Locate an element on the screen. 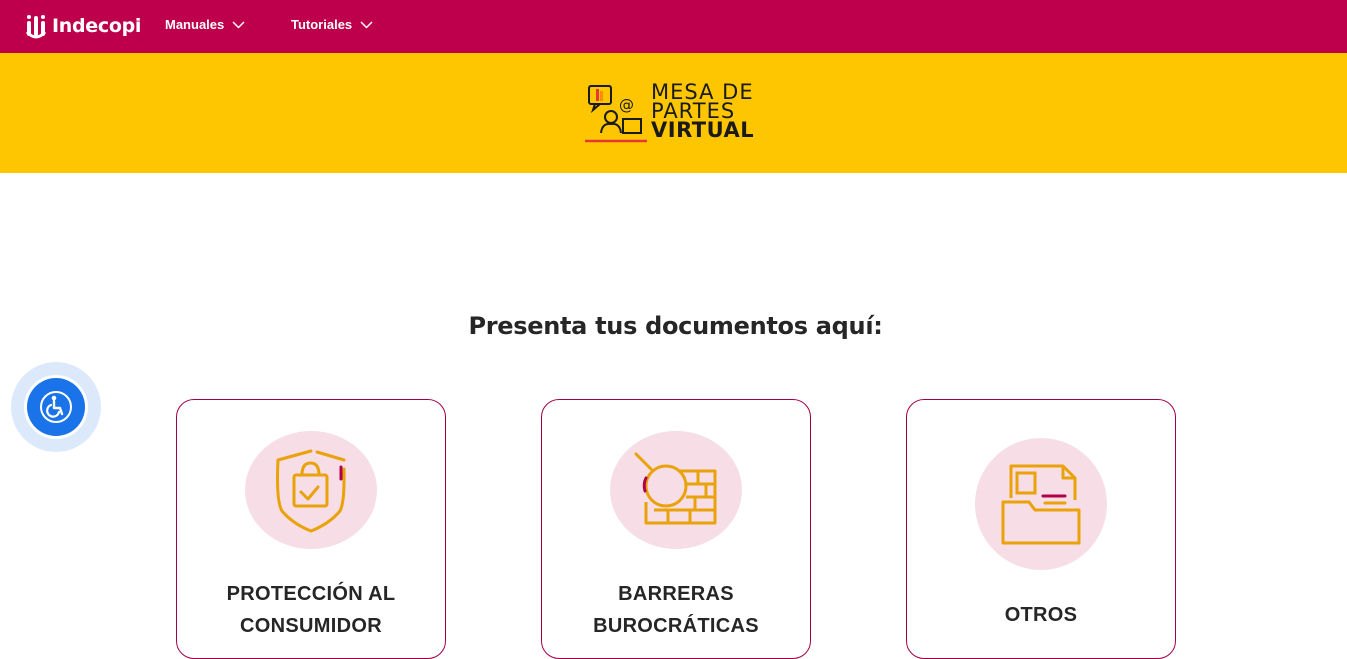 The height and width of the screenshot is (659, 1347). nav-tutoriales-dropdown: Tutoriales is located at coordinates (332, 24).